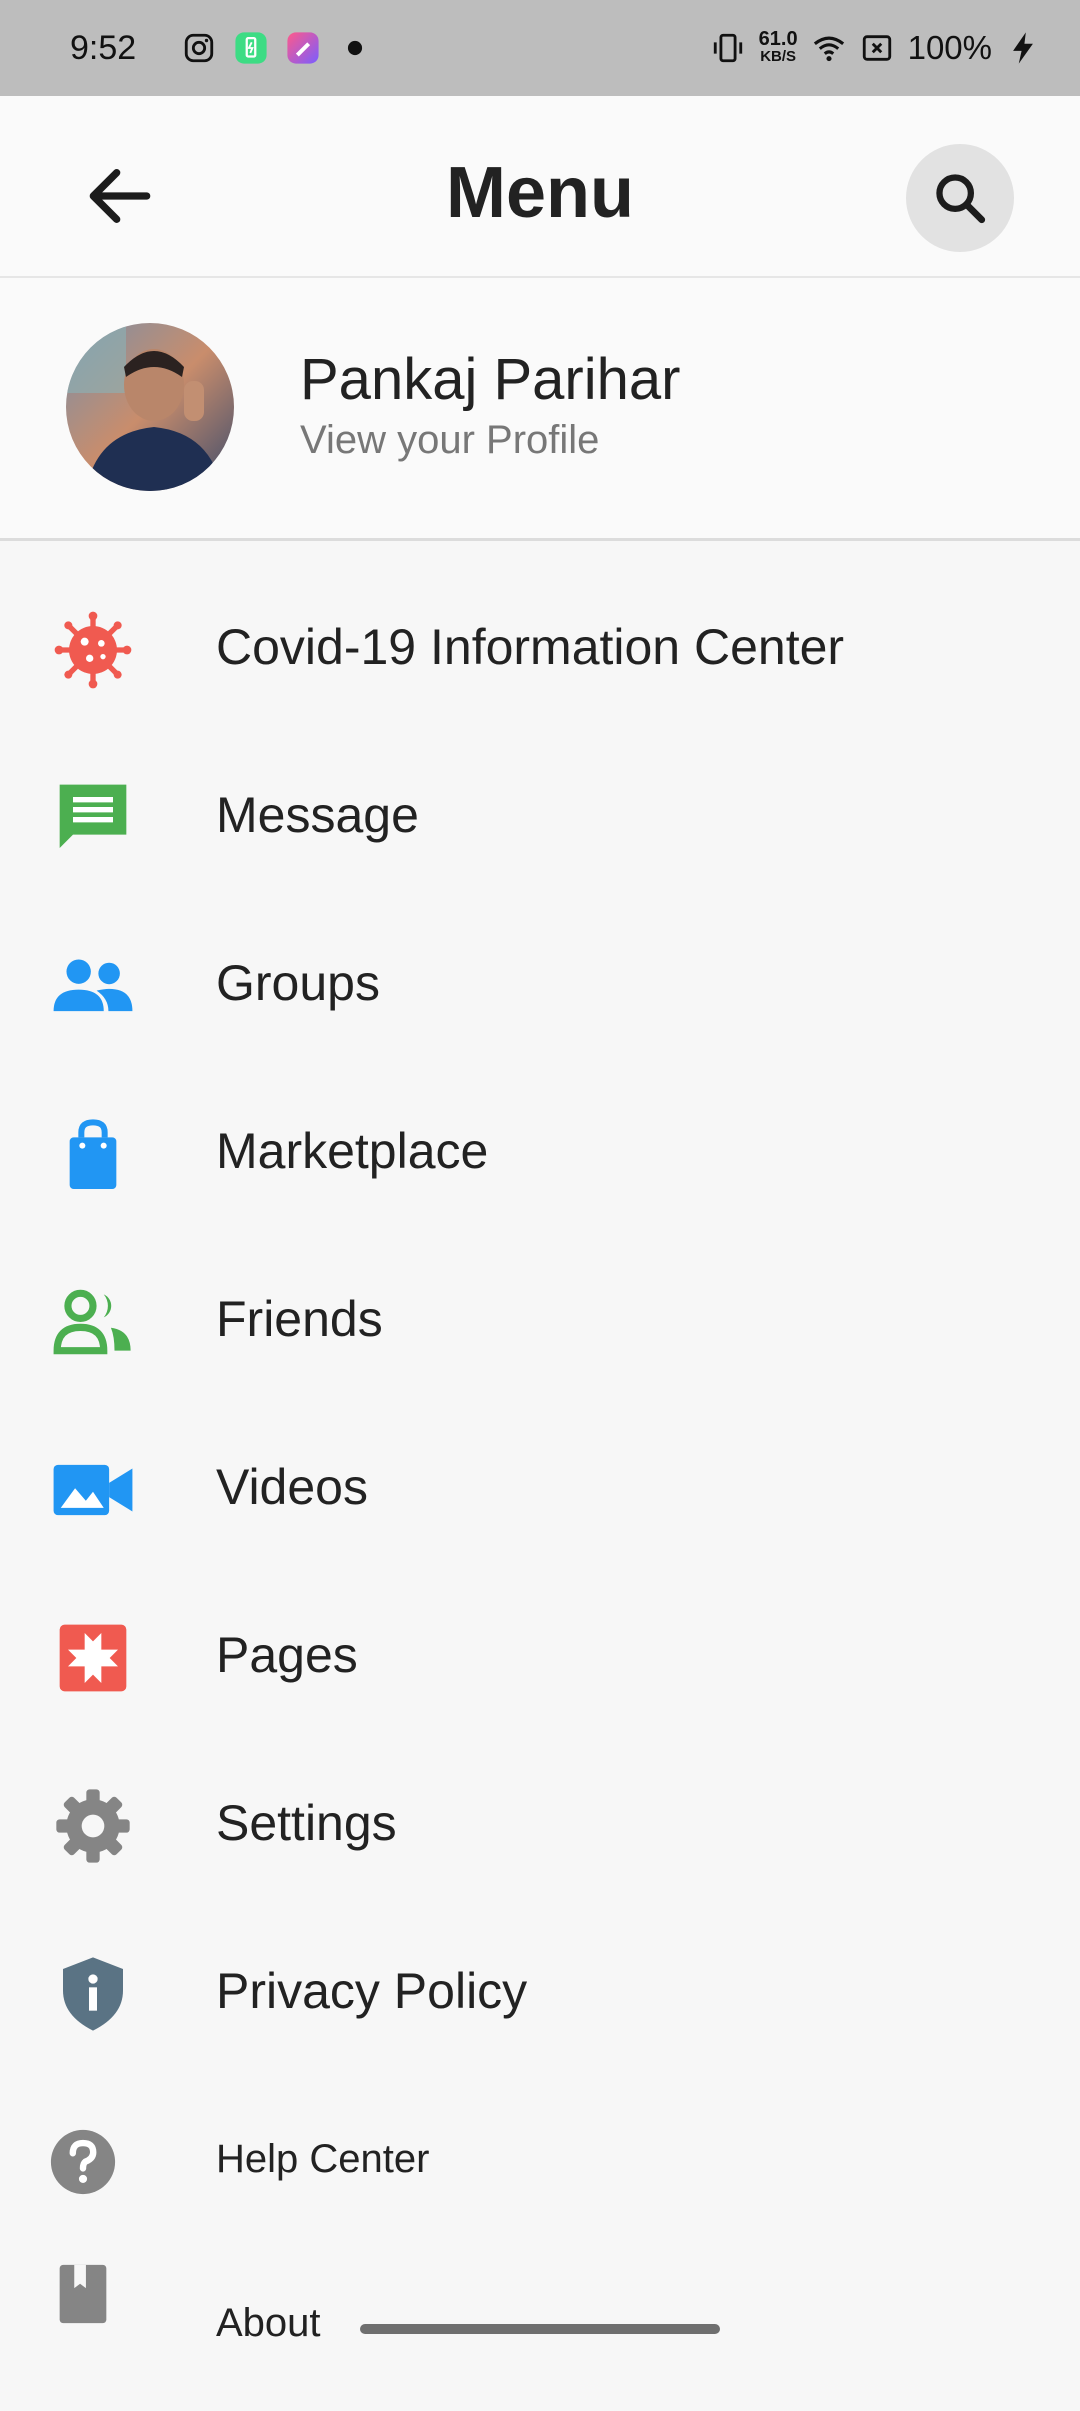 The height and width of the screenshot is (2411, 1080). What do you see at coordinates (540, 815) in the screenshot?
I see `menu-item-message: Message` at bounding box center [540, 815].